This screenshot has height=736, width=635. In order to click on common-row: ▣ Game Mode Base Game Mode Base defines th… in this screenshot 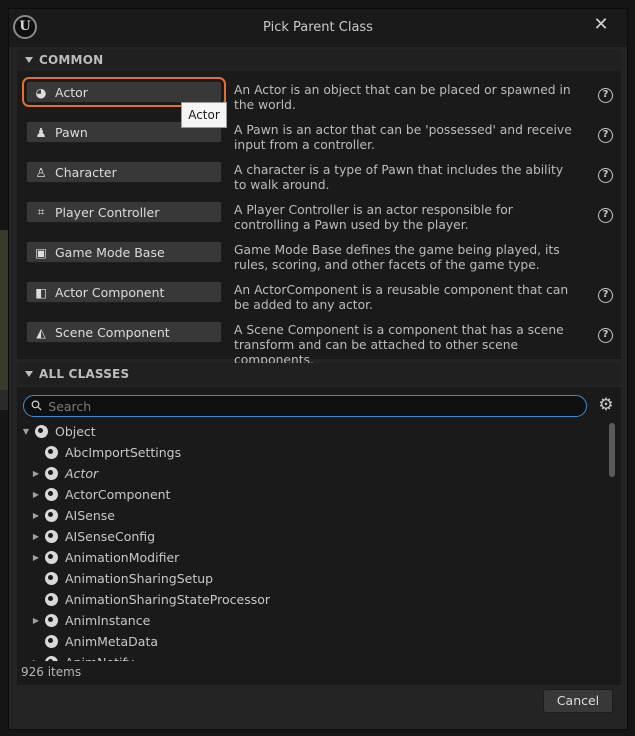, I will do `click(319, 259)`.